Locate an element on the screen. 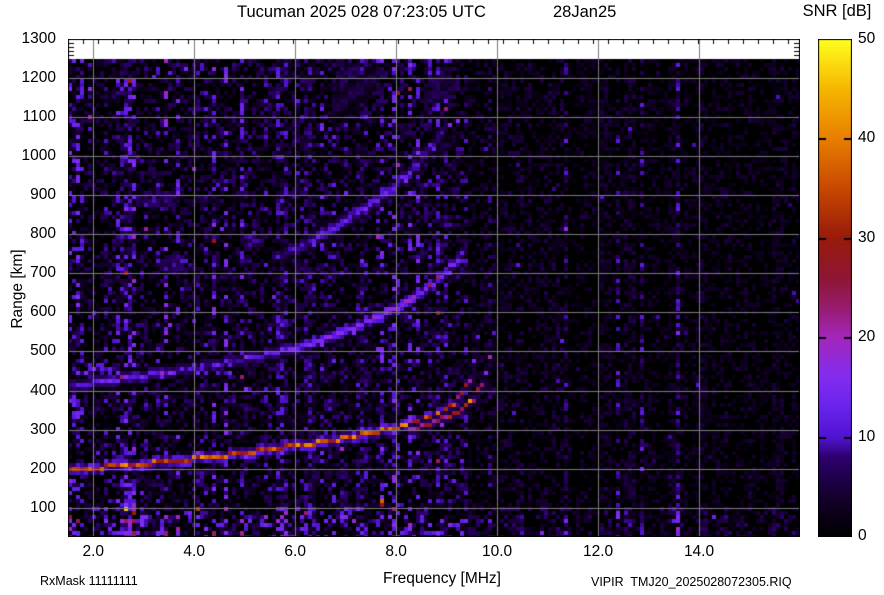 This screenshot has height=595, width=884. plot-title: Tucuman 2025 028 07:23:05 UTC is located at coordinates (361, 12).